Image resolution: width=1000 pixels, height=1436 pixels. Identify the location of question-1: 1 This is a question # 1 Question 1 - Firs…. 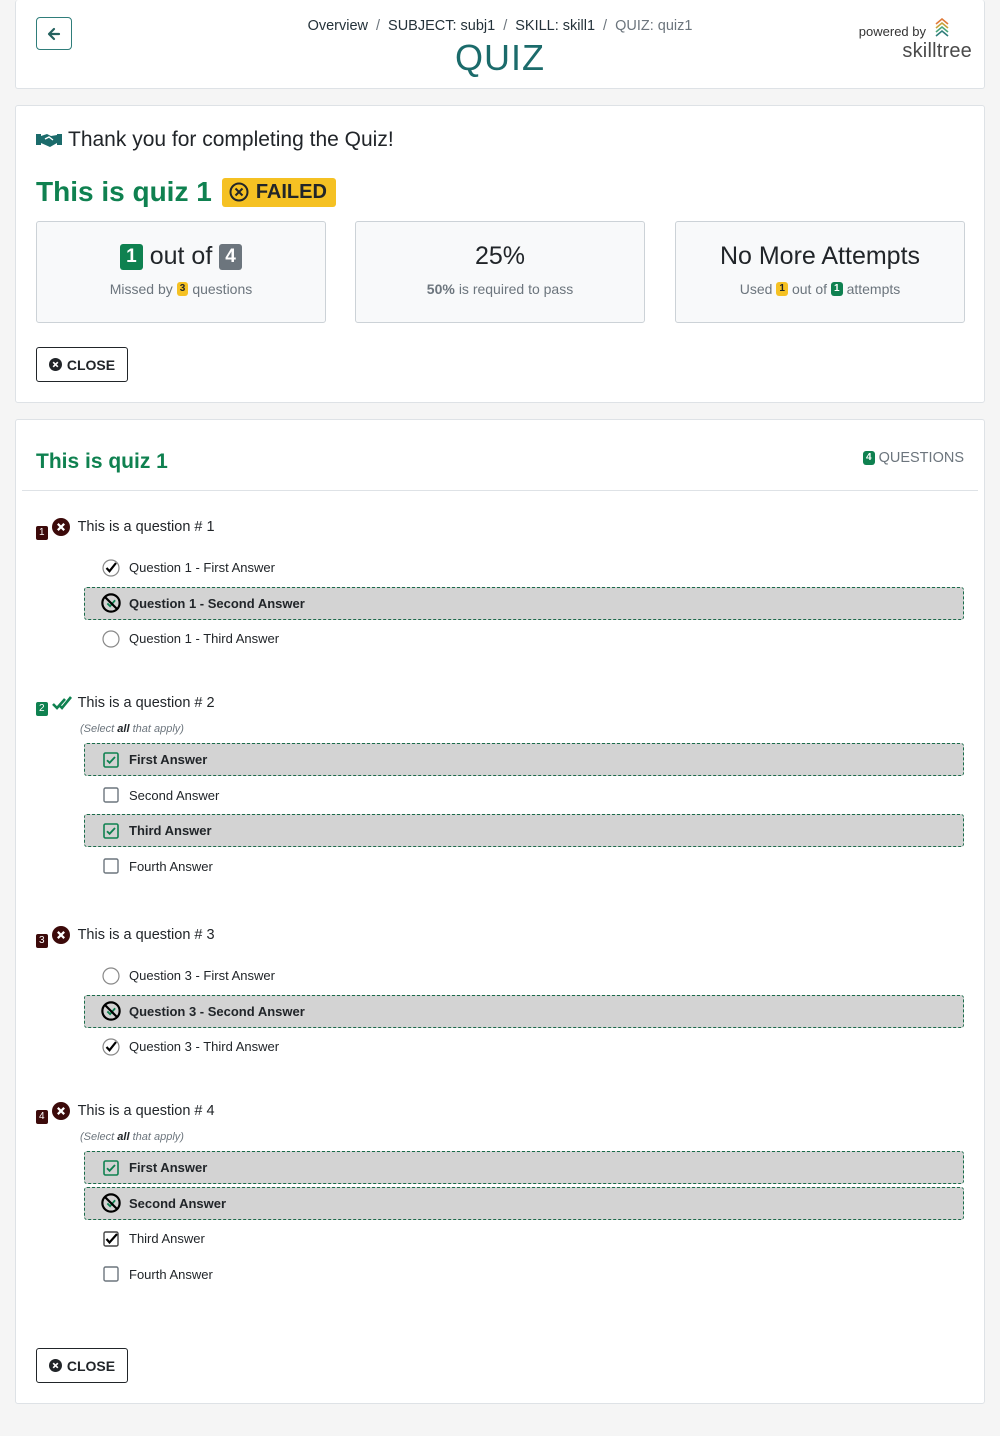
(500, 587).